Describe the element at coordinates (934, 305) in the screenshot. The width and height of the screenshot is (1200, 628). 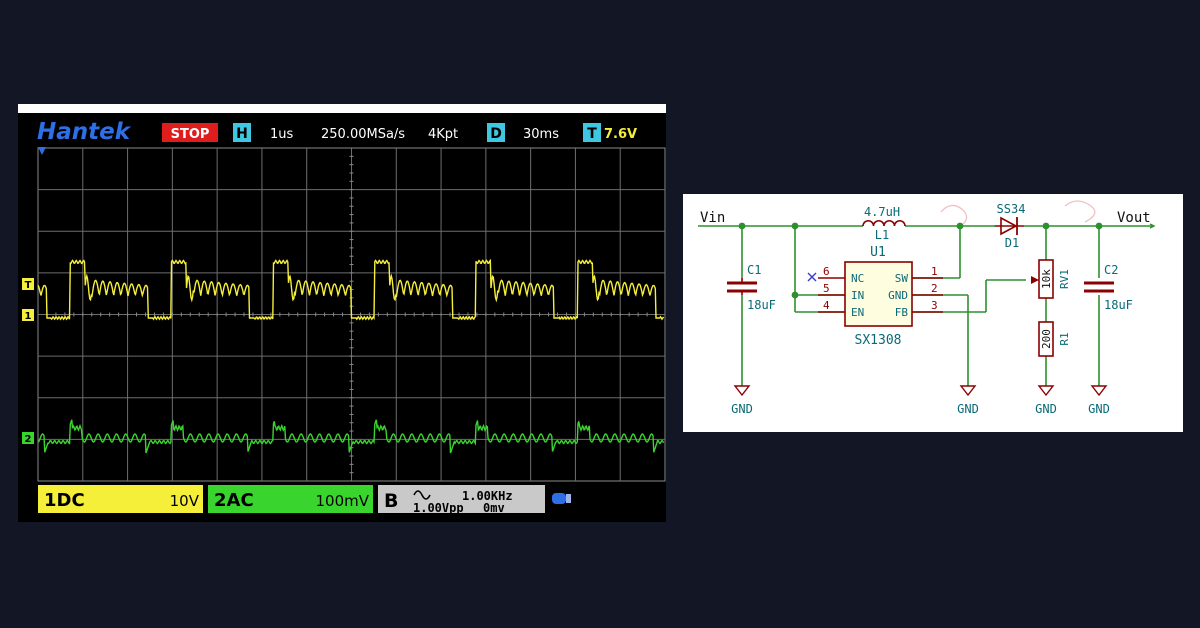
I see `ic-pin-number: 3` at that location.